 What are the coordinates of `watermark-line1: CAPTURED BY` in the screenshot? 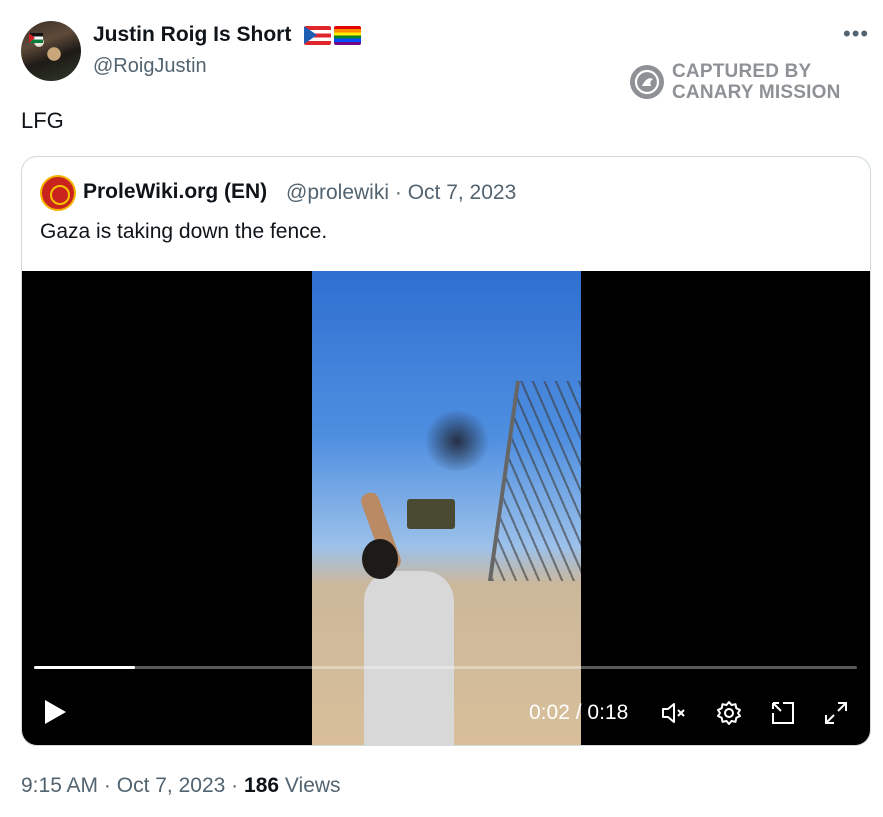 It's located at (742, 71).